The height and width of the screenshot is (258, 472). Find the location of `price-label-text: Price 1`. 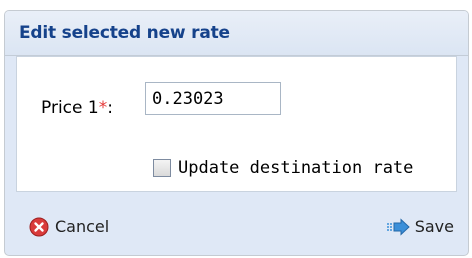

price-label-text: Price 1 is located at coordinates (70, 108).